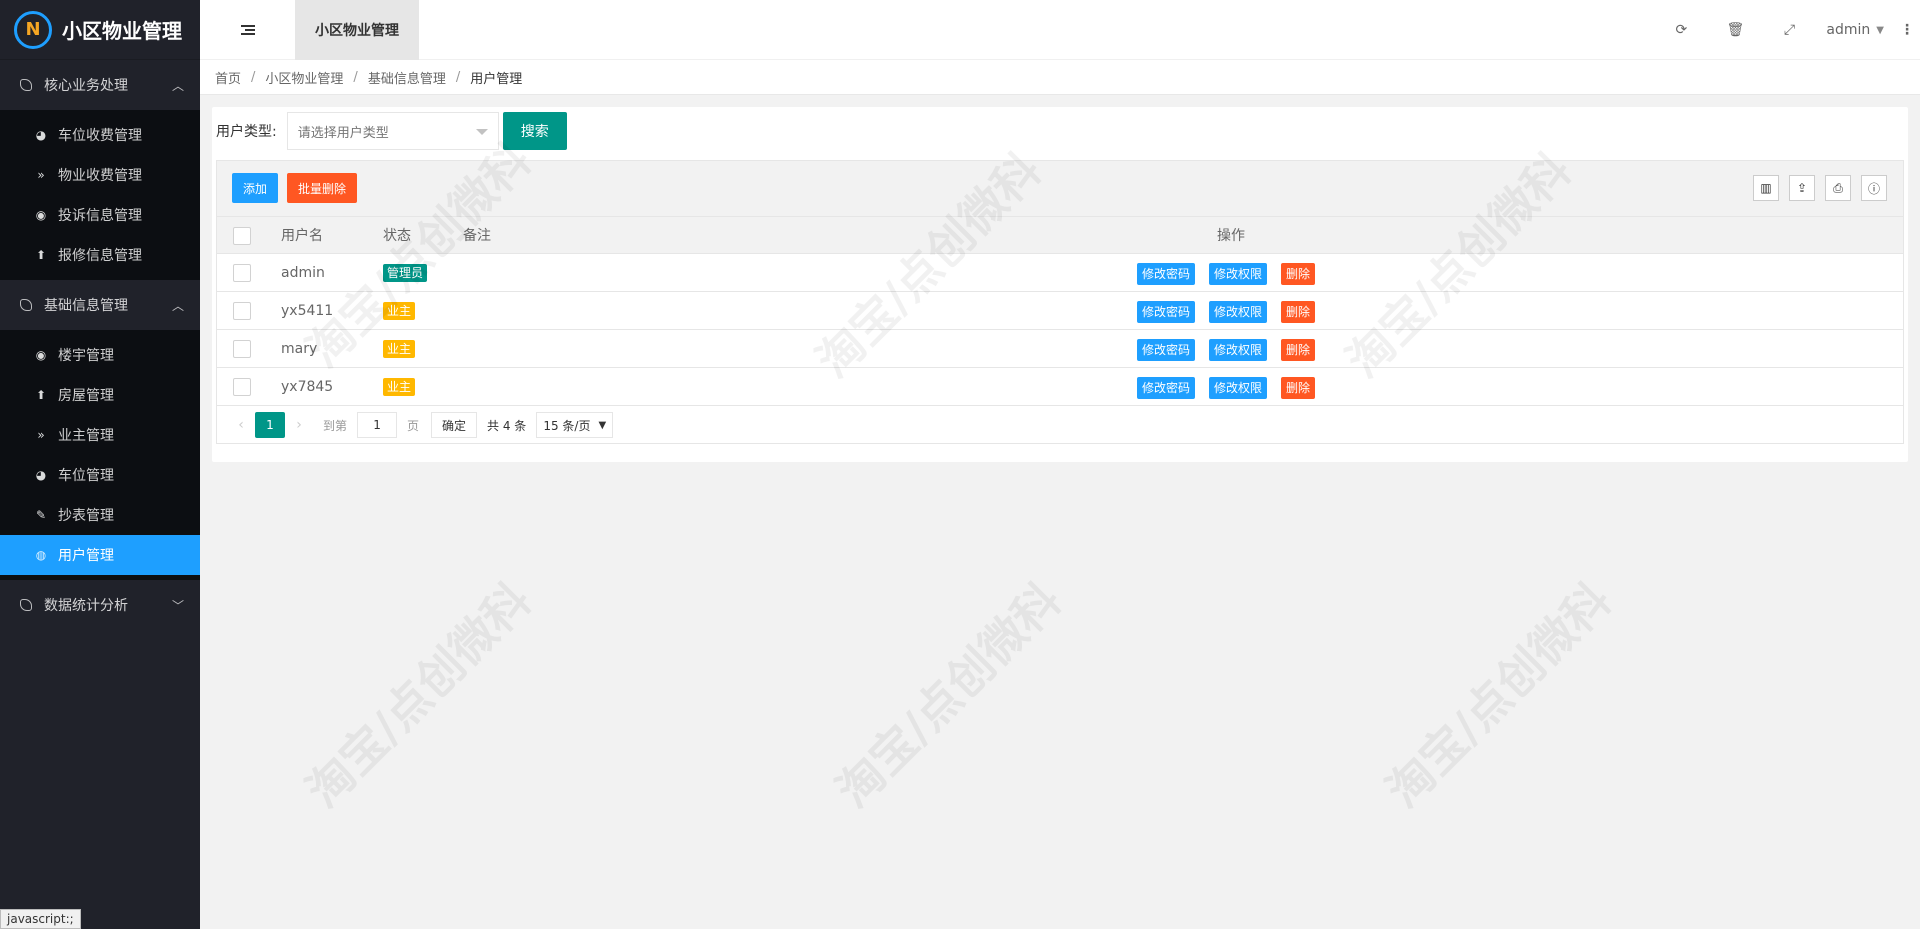 This screenshot has height=929, width=1920. Describe the element at coordinates (253, 77) in the screenshot. I see `breadcrumb-sep: /` at that location.